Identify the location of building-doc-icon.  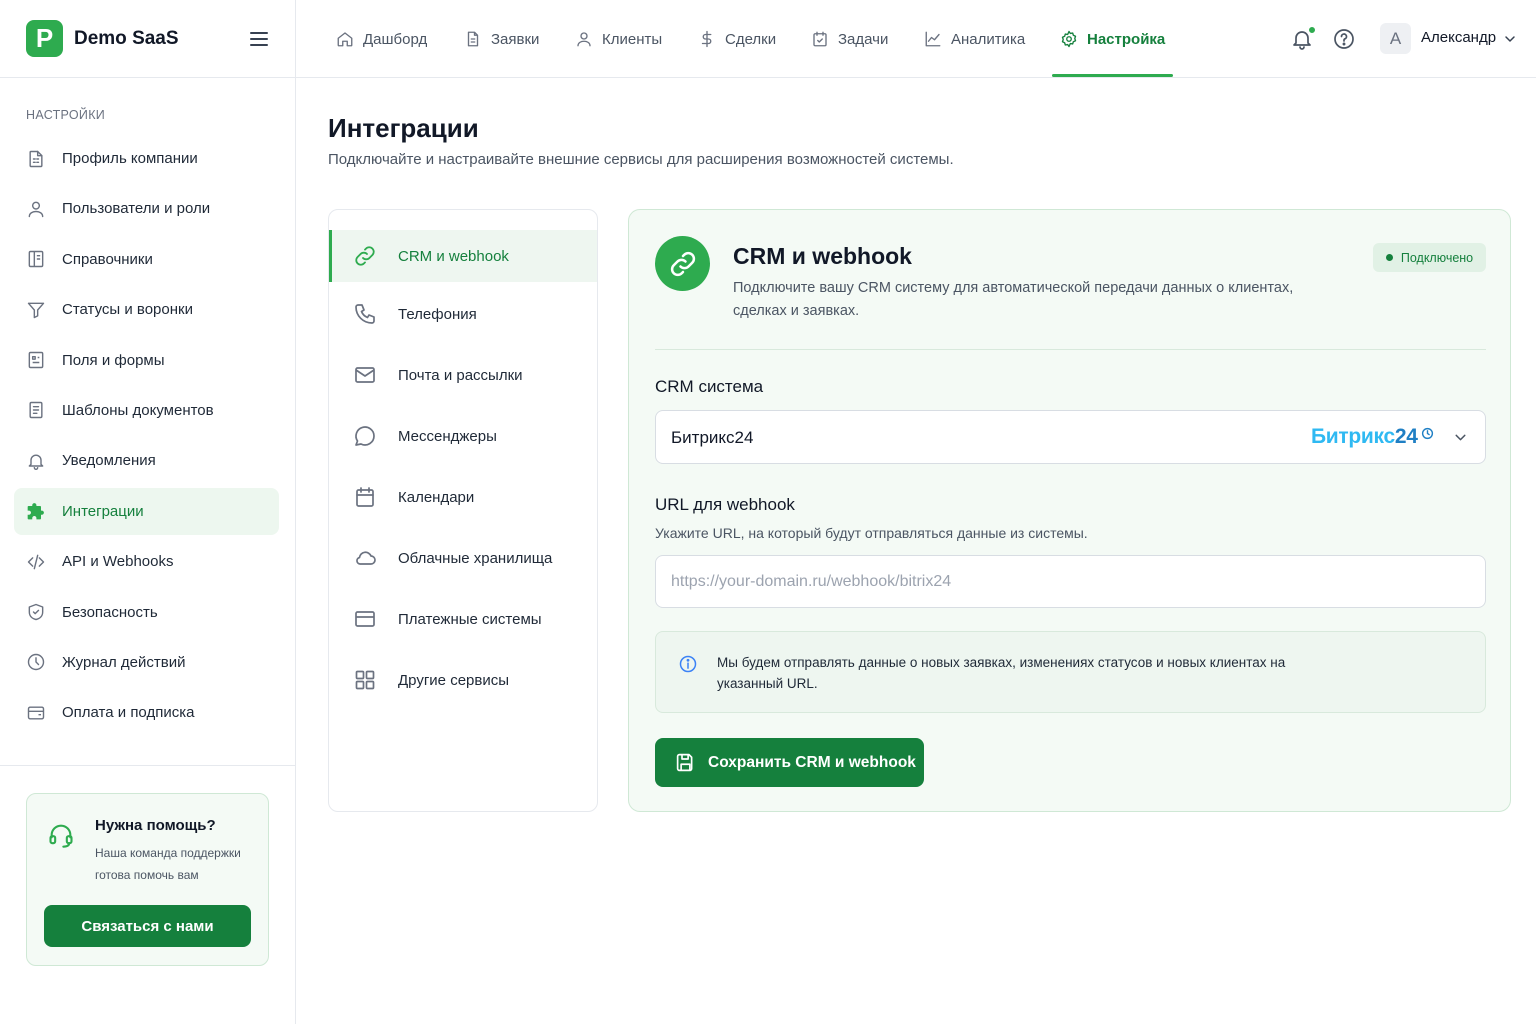
(36, 159).